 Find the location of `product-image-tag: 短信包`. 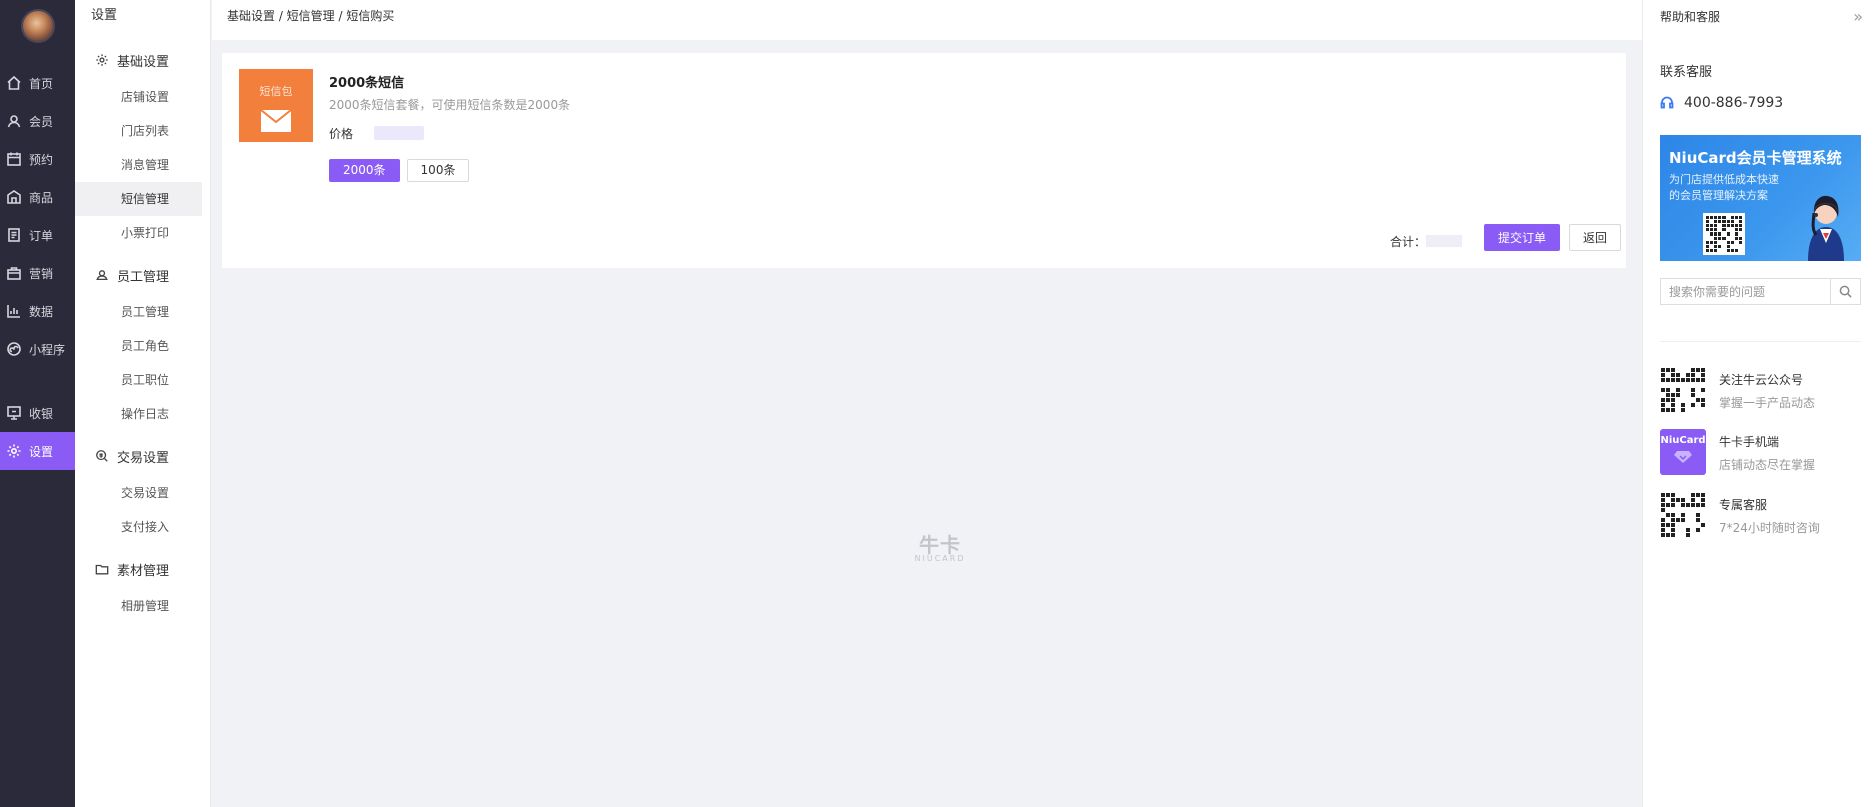

product-image-tag: 短信包 is located at coordinates (276, 91).